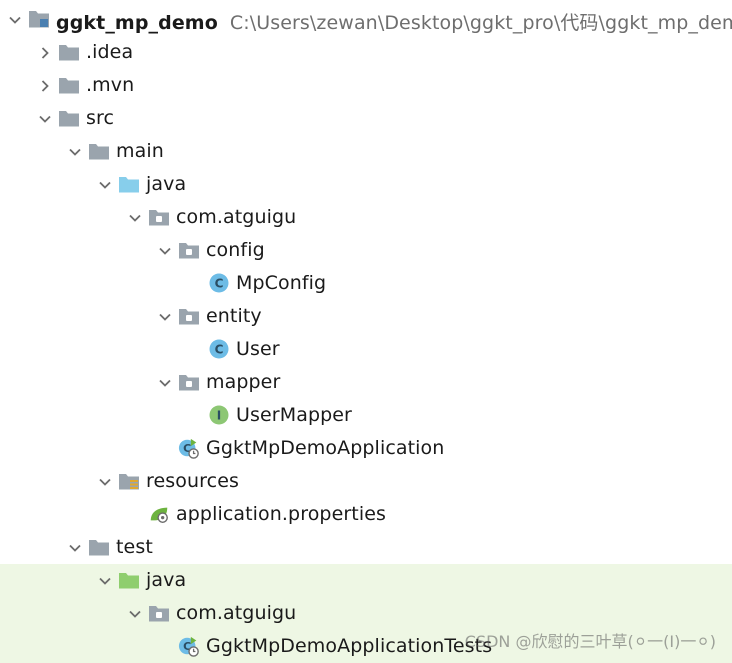  Describe the element at coordinates (110, 85) in the screenshot. I see `tree-node-label: .mvn` at that location.